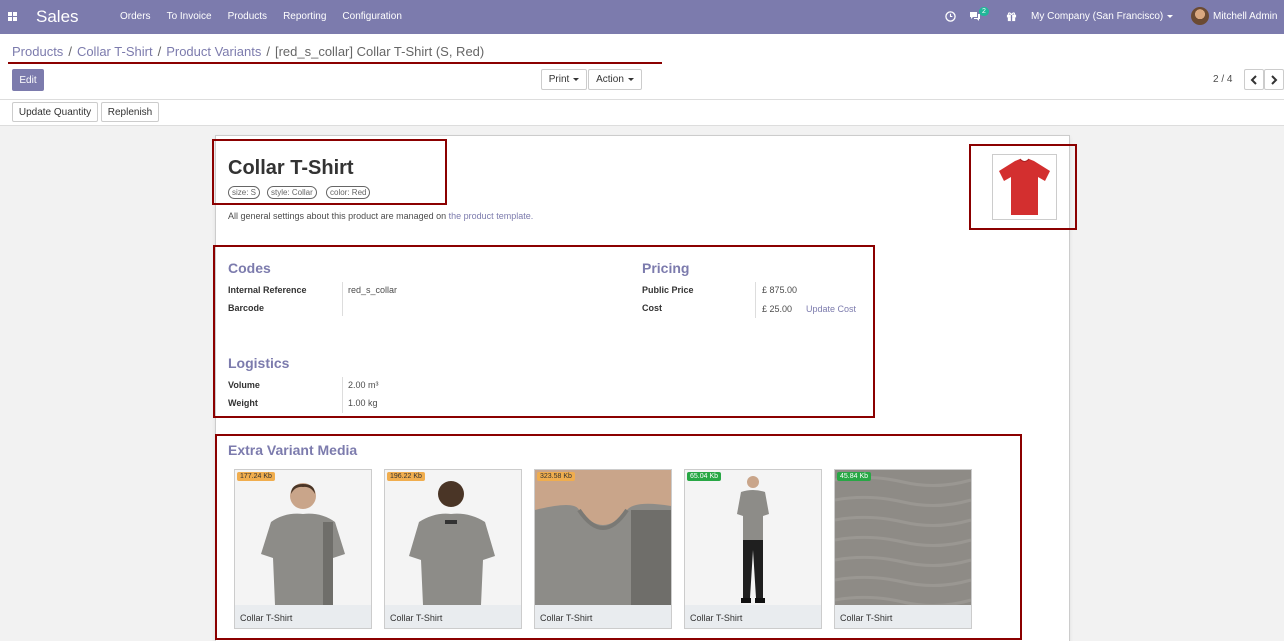 Image resolution: width=1284 pixels, height=641 pixels. I want to click on menu-item-configuration: Configuration, so click(371, 16).